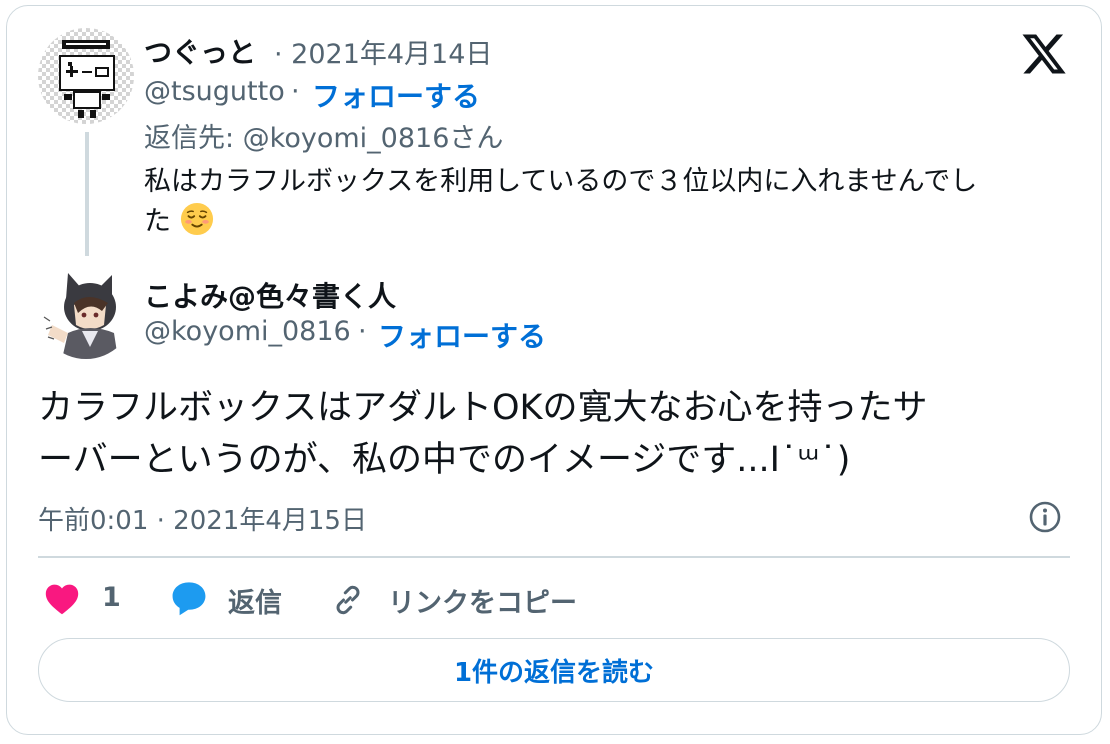 The width and height of the screenshot is (1110, 744). Describe the element at coordinates (111, 597) in the screenshot. I see `like-count: 1` at that location.